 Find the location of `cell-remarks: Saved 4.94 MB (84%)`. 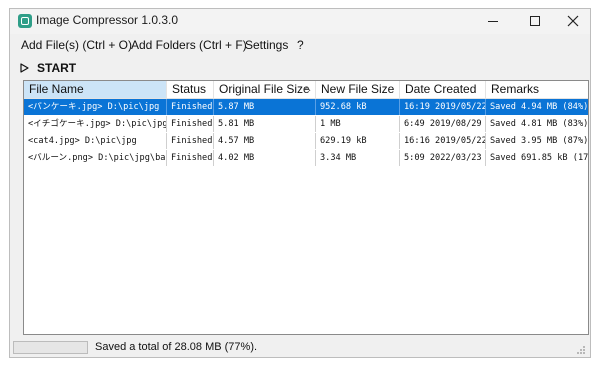

cell-remarks: Saved 4.94 MB (84%) is located at coordinates (539, 107).